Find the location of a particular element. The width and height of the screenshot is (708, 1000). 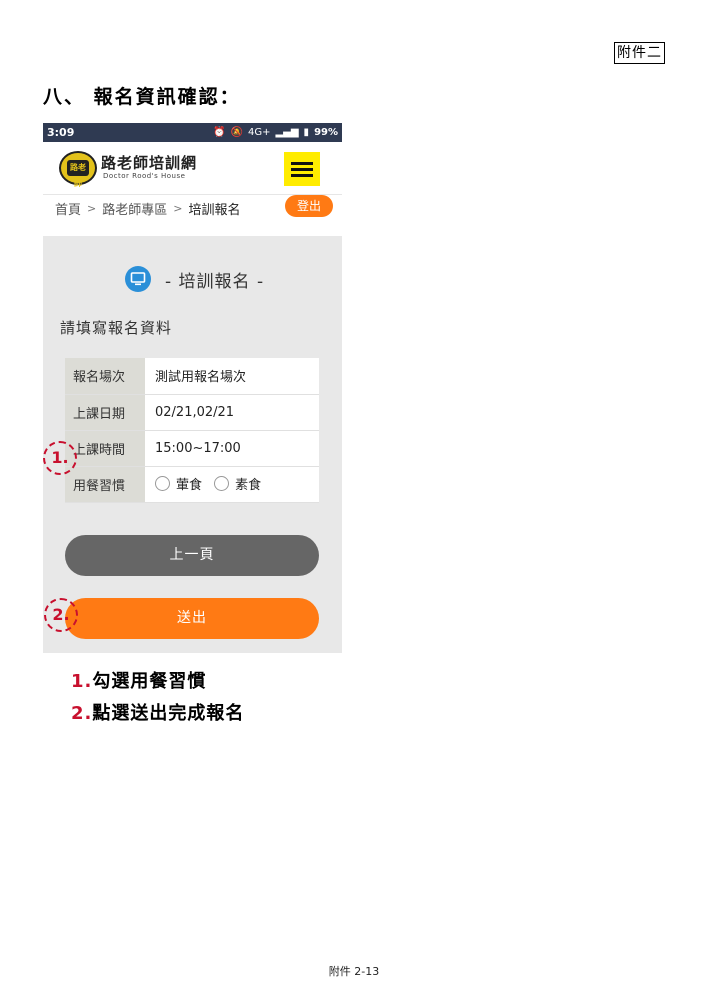

meal-option-vegetarian: 素食 is located at coordinates (237, 483).